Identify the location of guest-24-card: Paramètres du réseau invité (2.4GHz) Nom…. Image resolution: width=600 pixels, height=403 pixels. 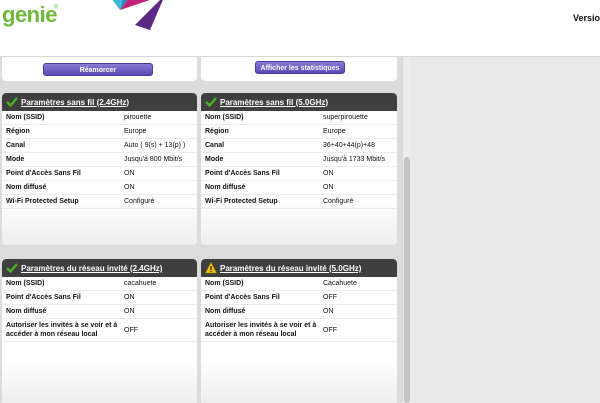
(99, 331).